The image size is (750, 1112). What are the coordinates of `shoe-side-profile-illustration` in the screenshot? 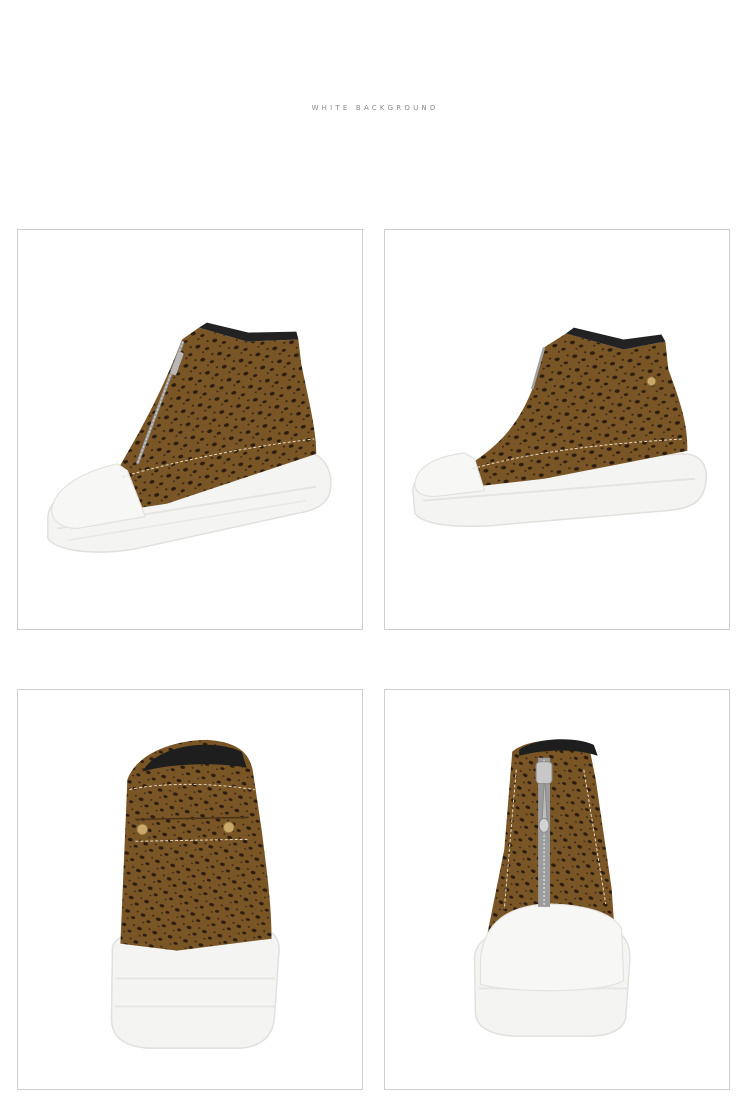 It's located at (559, 427).